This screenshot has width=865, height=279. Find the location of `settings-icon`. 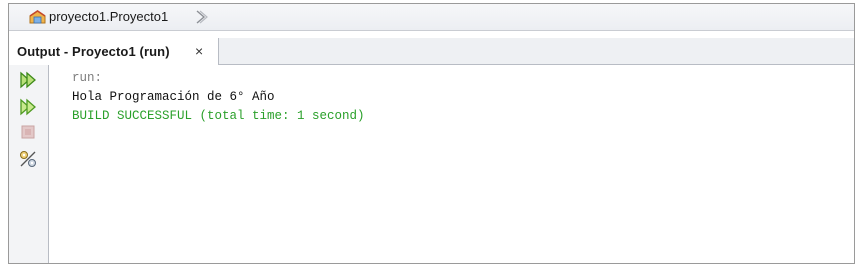

settings-icon is located at coordinates (28, 159).